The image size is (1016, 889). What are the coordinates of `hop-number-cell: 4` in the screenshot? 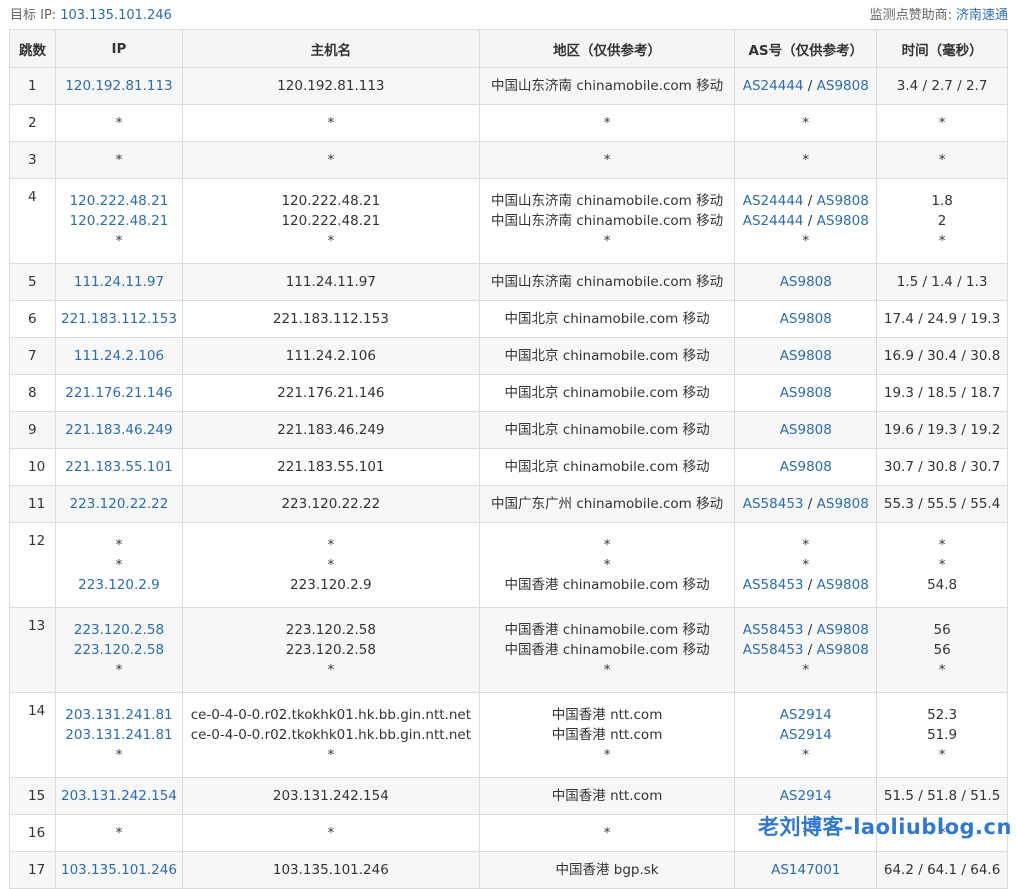 It's located at (32, 221).